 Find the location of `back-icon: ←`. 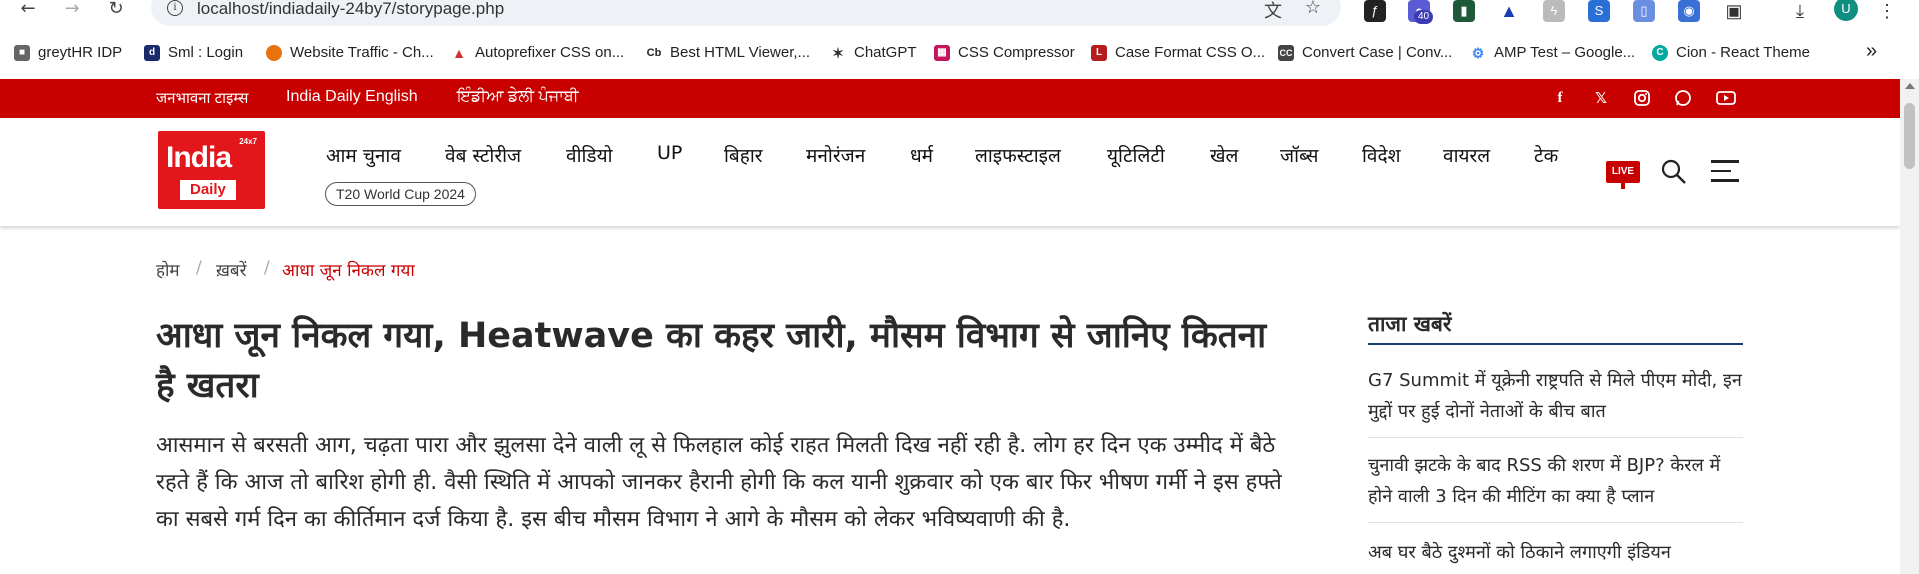

back-icon: ← is located at coordinates (28, 10).